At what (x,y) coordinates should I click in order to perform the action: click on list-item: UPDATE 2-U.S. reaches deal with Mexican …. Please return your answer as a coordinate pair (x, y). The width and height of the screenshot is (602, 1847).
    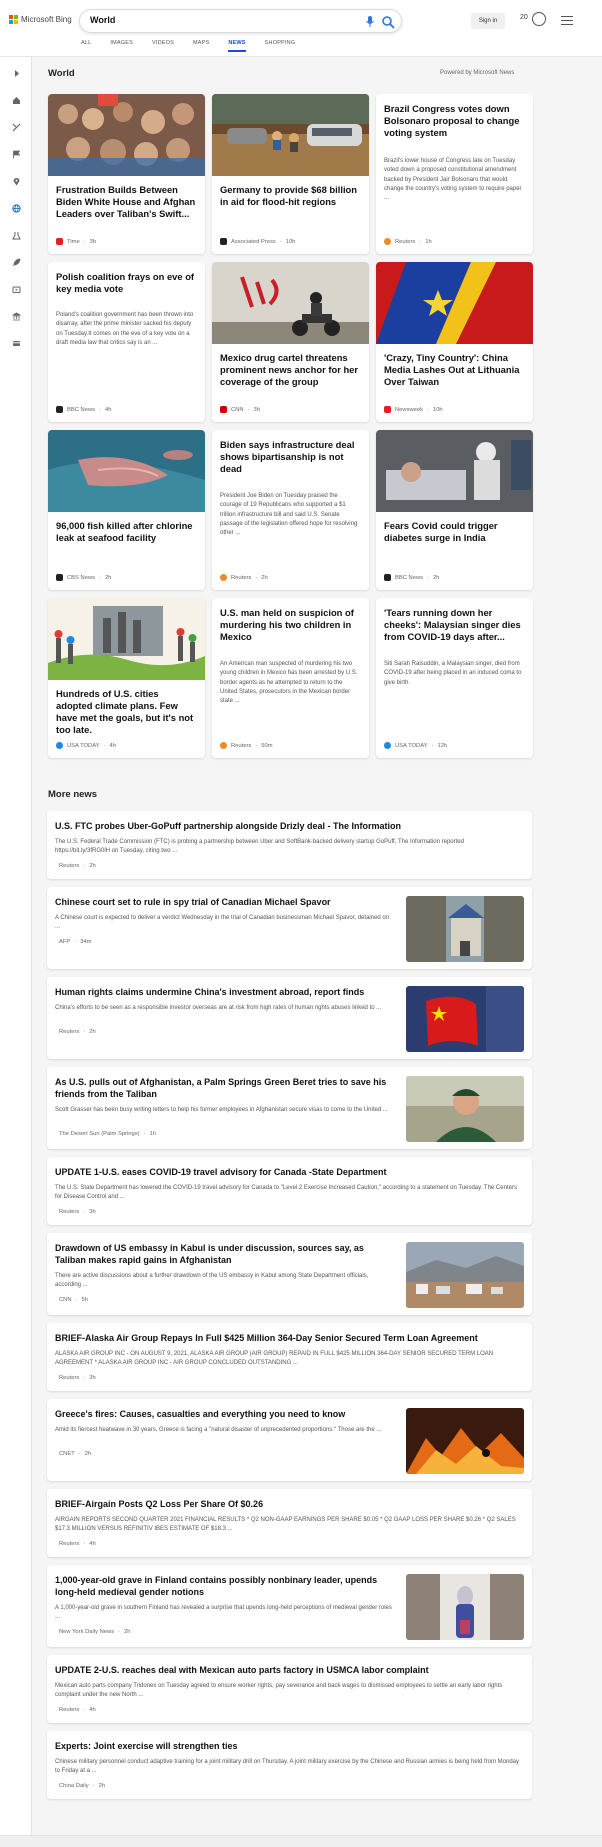
    Looking at the image, I should click on (289, 1689).